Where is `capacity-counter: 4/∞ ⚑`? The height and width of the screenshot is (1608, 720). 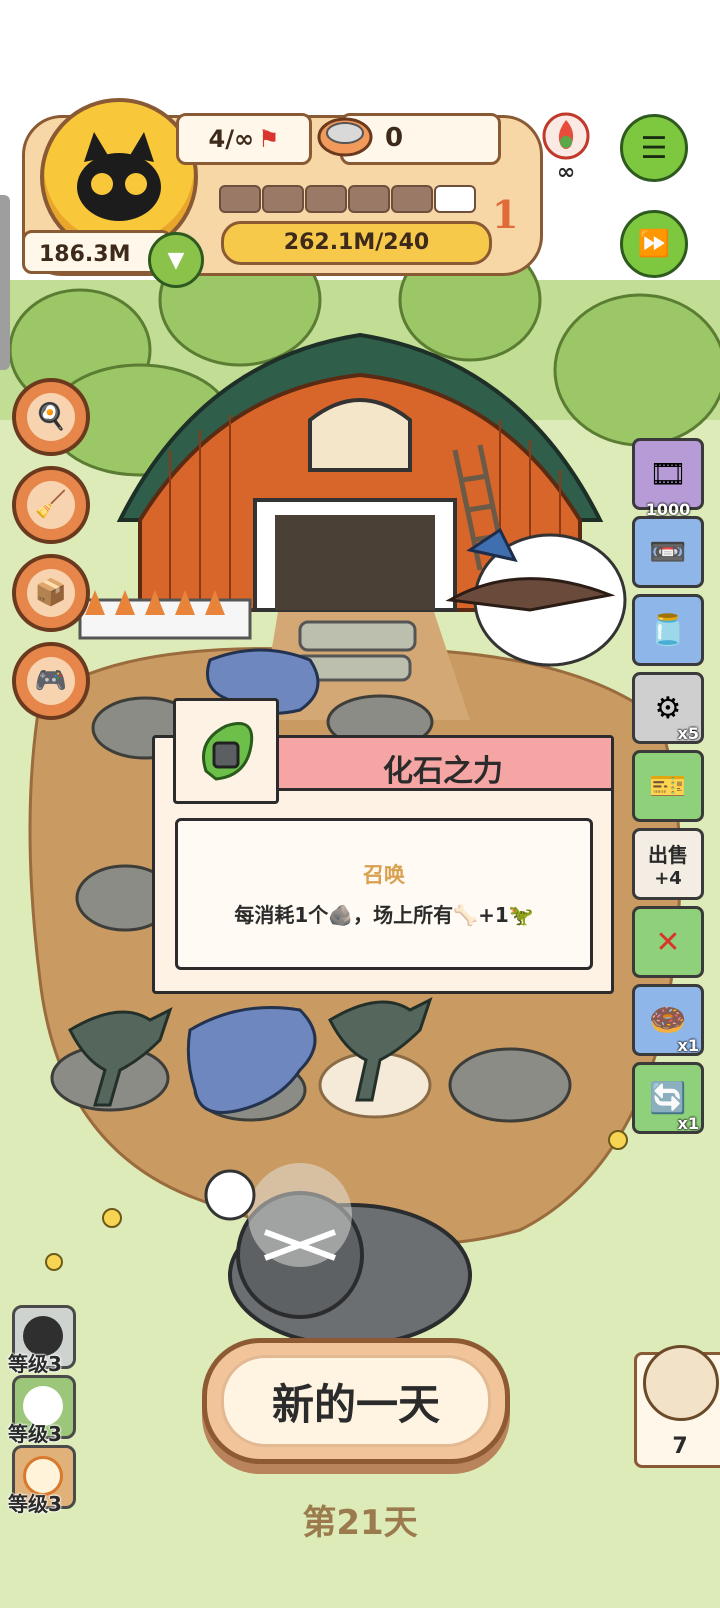
capacity-counter: 4/∞ ⚑ is located at coordinates (244, 139).